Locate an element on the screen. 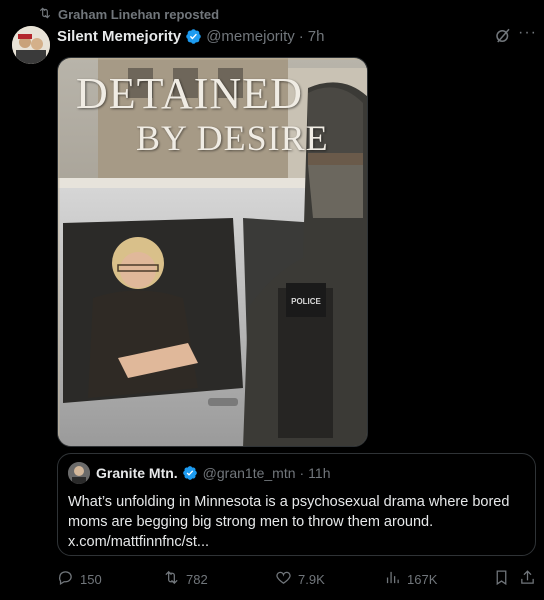 The image size is (544, 600). like-button: 7.9K is located at coordinates (300, 579).